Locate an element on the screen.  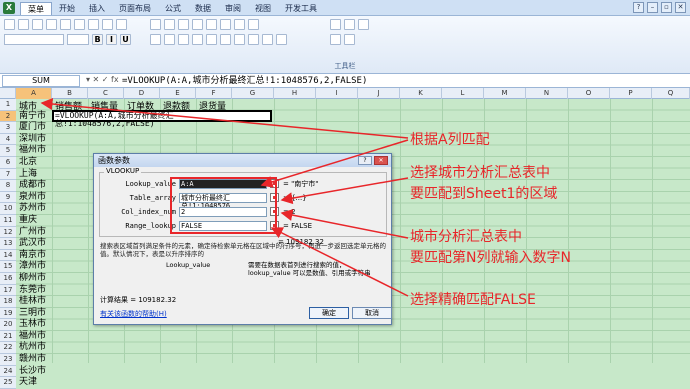
preview-icon is located at coordinates (65, 24).